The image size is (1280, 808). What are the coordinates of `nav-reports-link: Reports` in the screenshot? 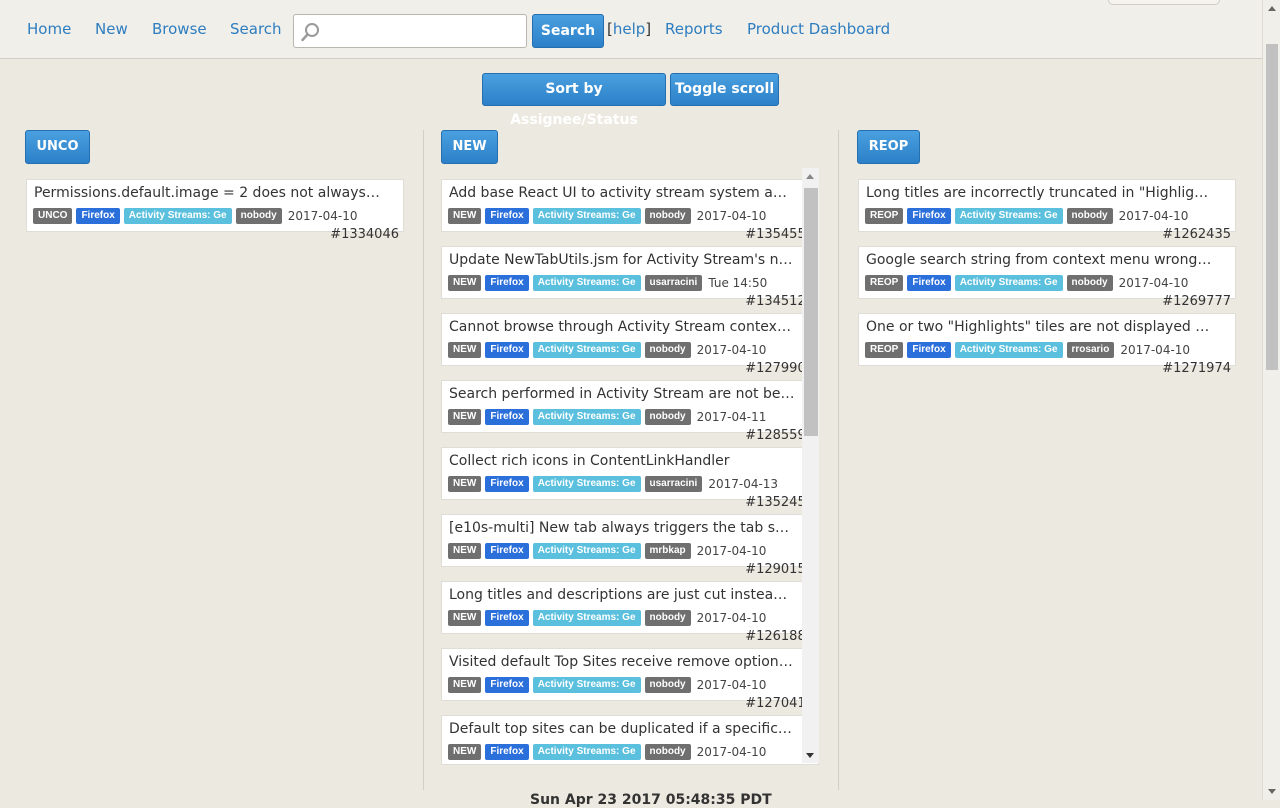 It's located at (694, 29).